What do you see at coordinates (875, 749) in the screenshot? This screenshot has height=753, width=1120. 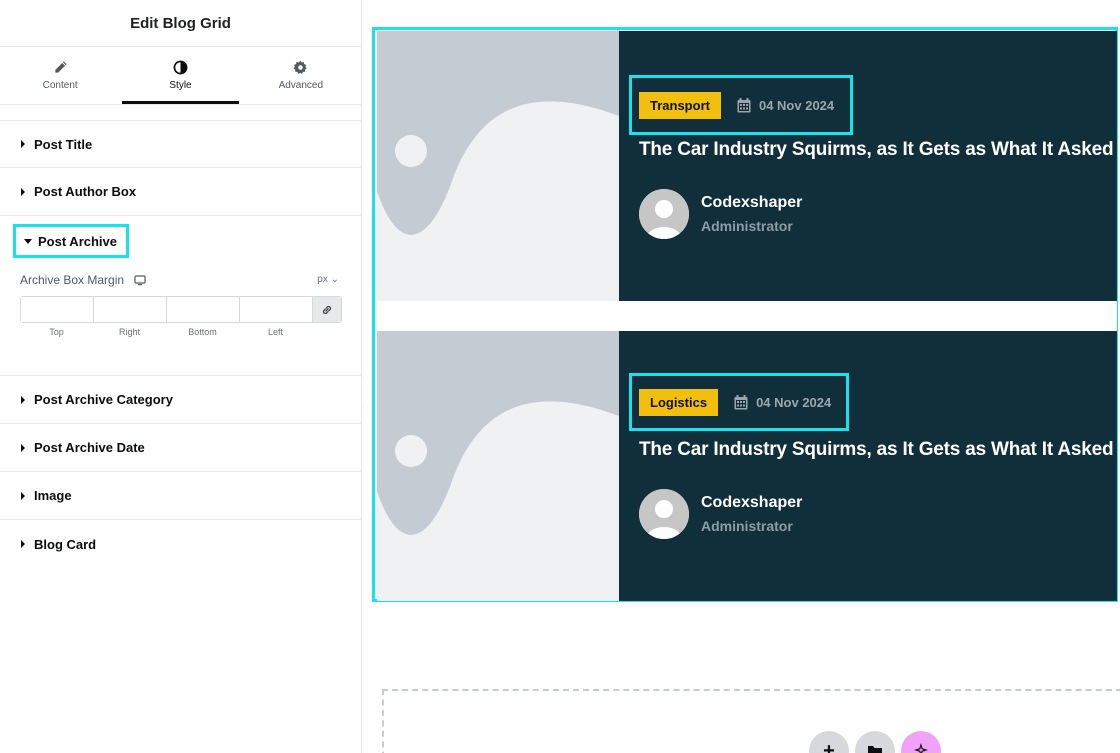 I see `folder-icon` at bounding box center [875, 749].